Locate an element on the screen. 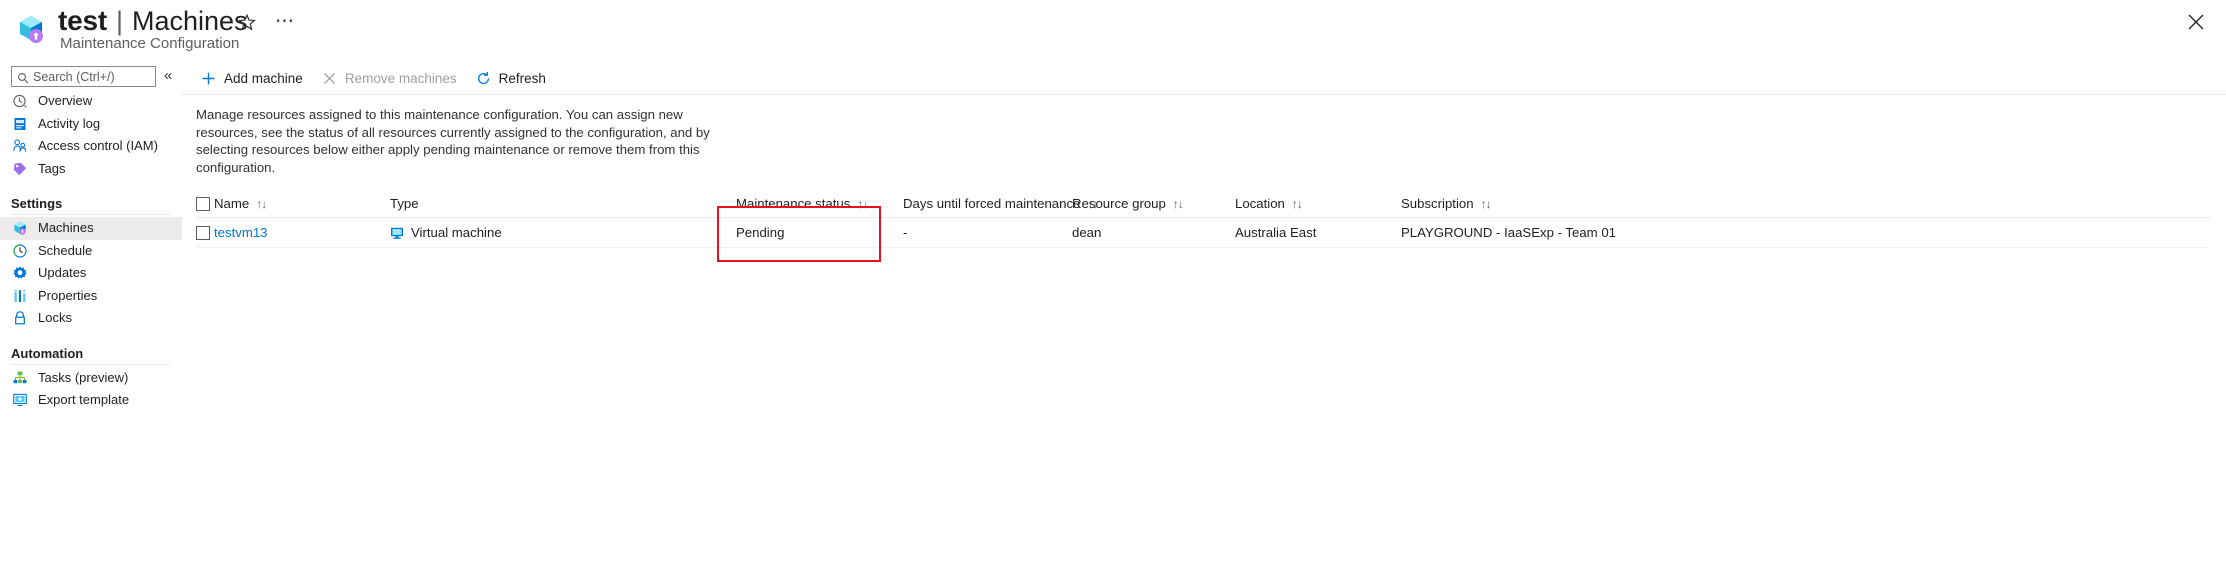  column-header-label: Resource group is located at coordinates (1119, 203).